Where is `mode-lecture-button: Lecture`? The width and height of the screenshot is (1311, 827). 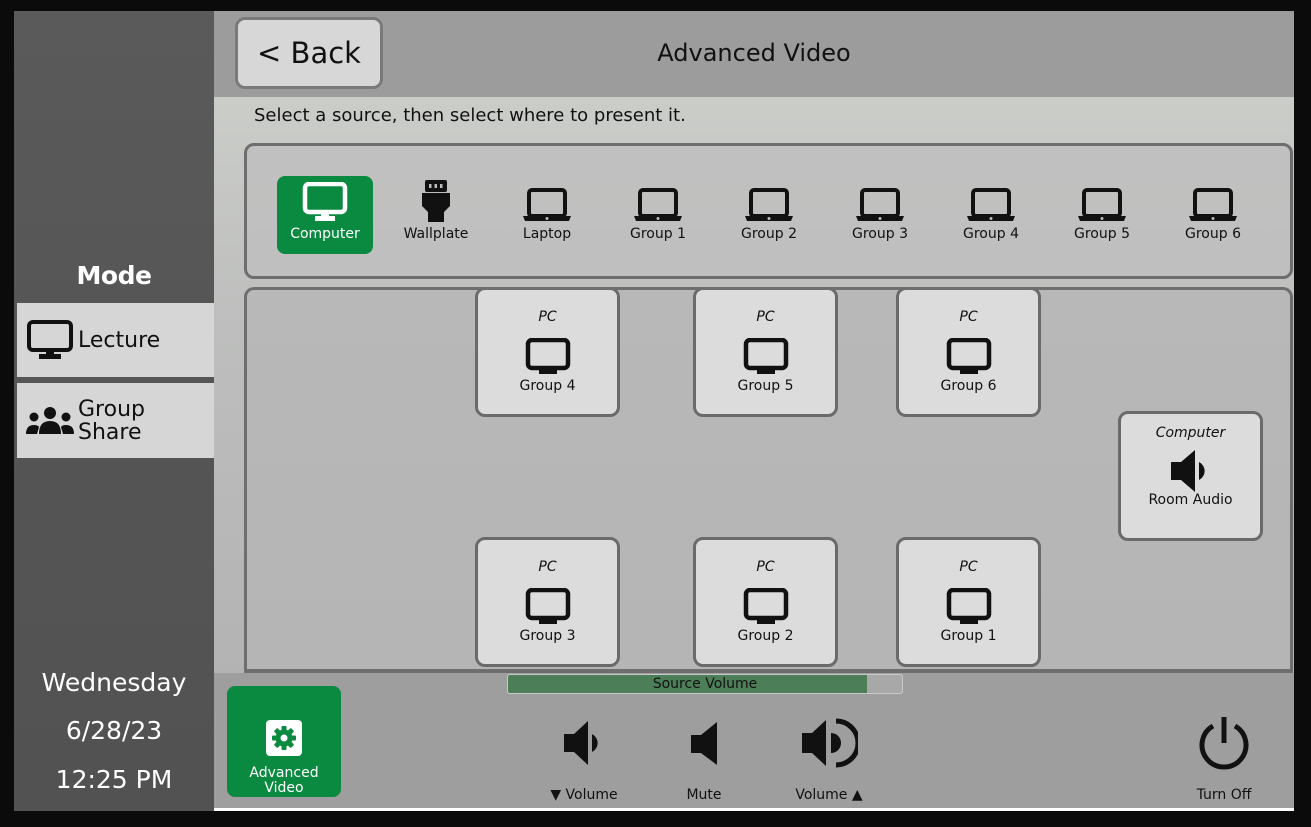
mode-lecture-button: Lecture is located at coordinates (122, 340).